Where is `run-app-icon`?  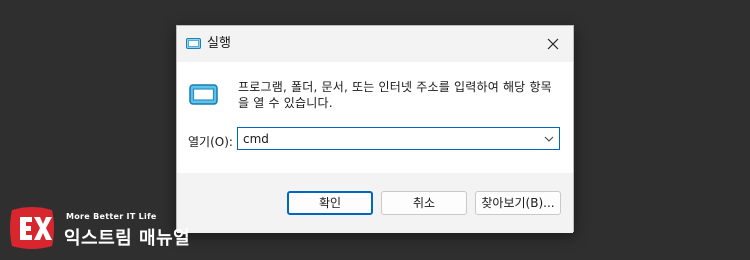 run-app-icon is located at coordinates (193, 43).